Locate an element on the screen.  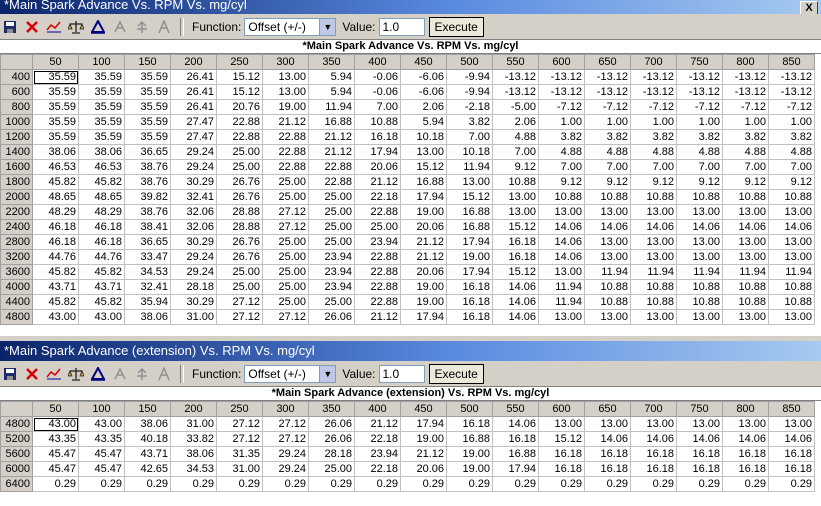
table-cell: 28.88 is located at coordinates (239, 227).